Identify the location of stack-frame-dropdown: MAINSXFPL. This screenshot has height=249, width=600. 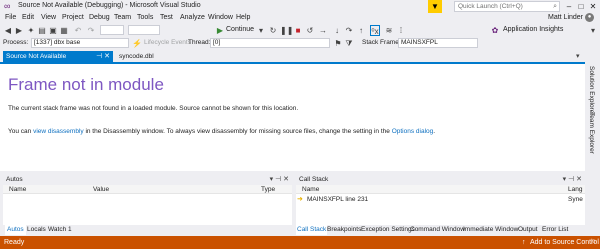
(438, 43).